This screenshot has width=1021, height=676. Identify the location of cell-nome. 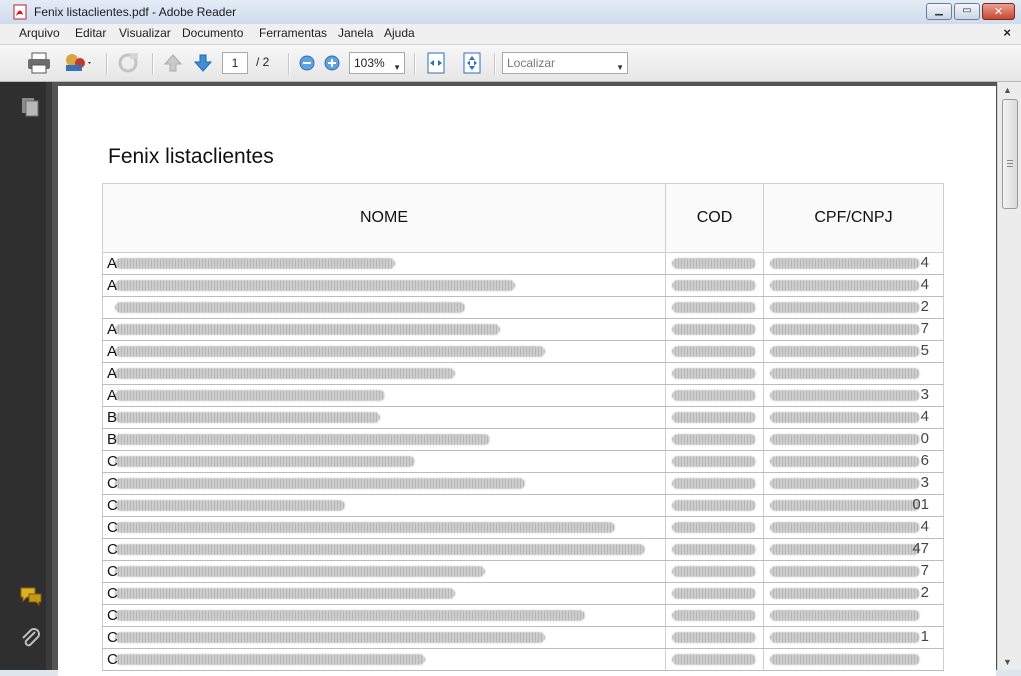
(384, 307).